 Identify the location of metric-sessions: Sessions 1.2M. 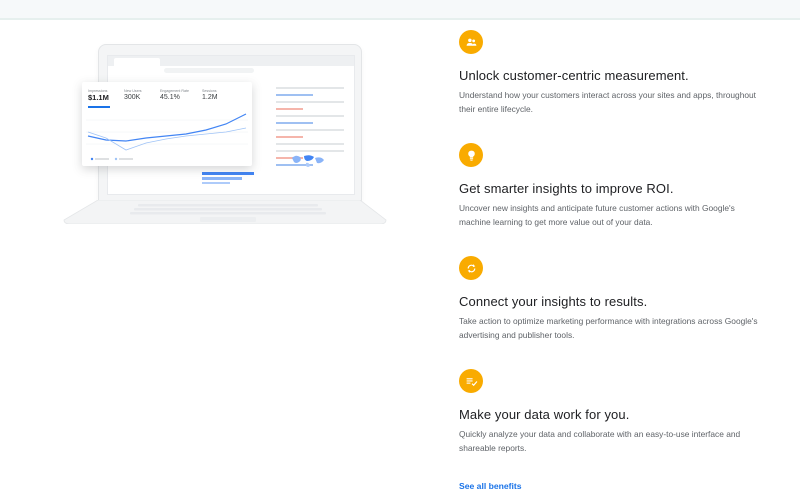
(210, 95).